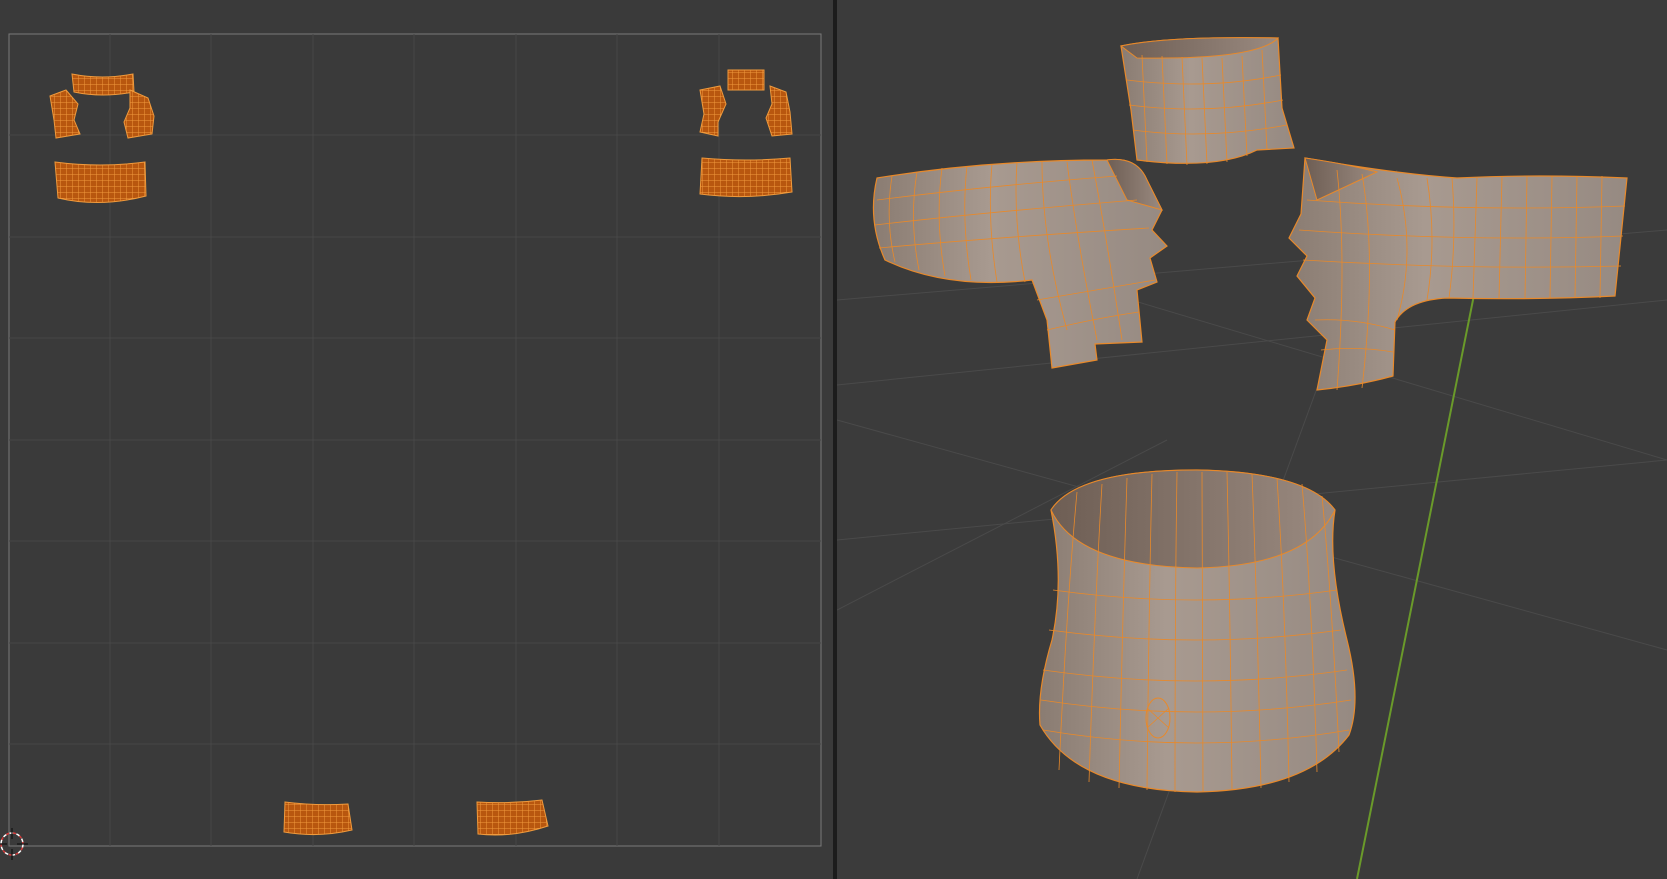  Describe the element at coordinates (139, 114) in the screenshot. I see `uv-island-left-sleeve-side-b` at that location.